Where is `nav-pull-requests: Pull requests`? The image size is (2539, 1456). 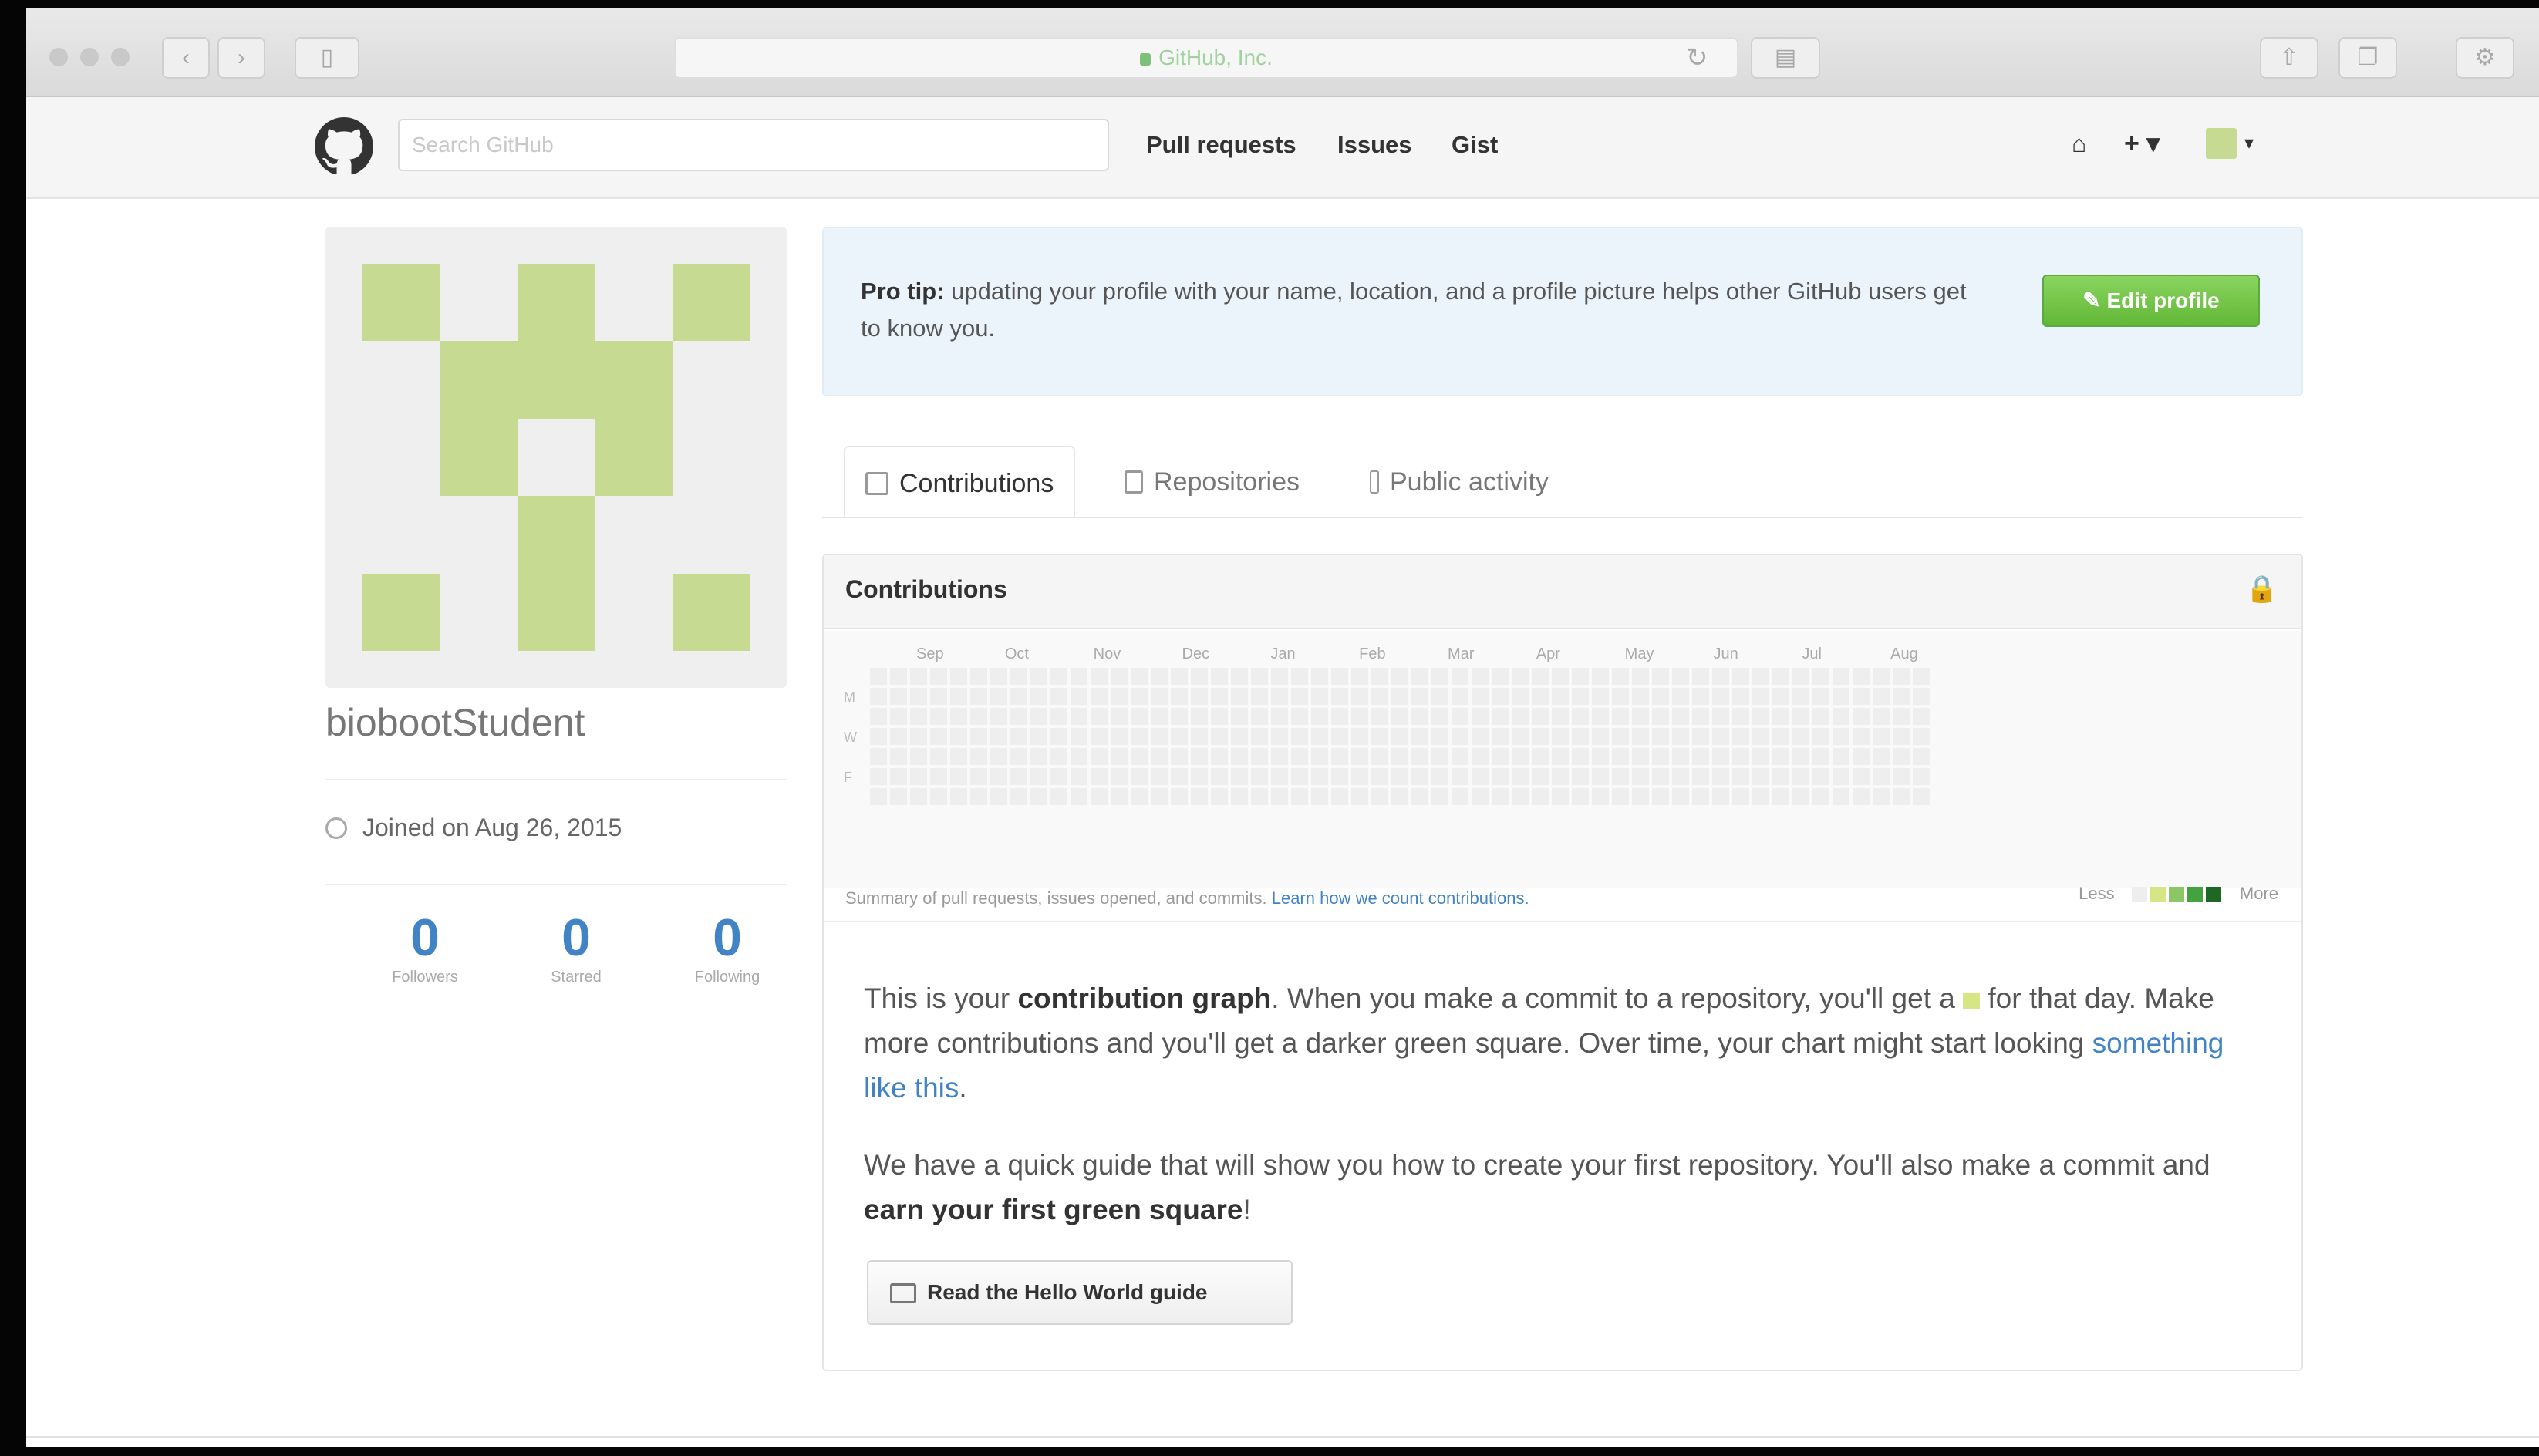
nav-pull-requests: Pull requests is located at coordinates (1221, 145).